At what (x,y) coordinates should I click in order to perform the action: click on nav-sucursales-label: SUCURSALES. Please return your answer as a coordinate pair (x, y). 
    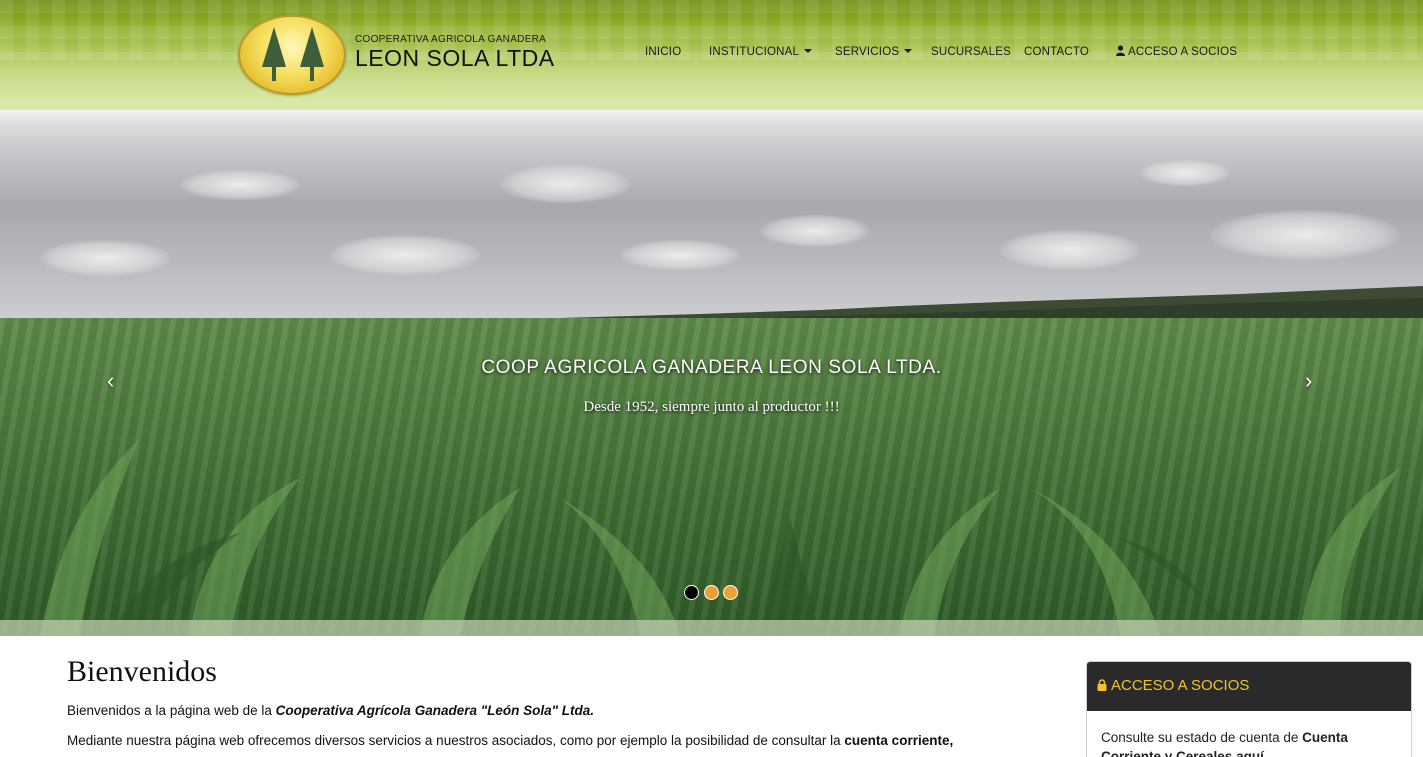
    Looking at the image, I should click on (971, 52).